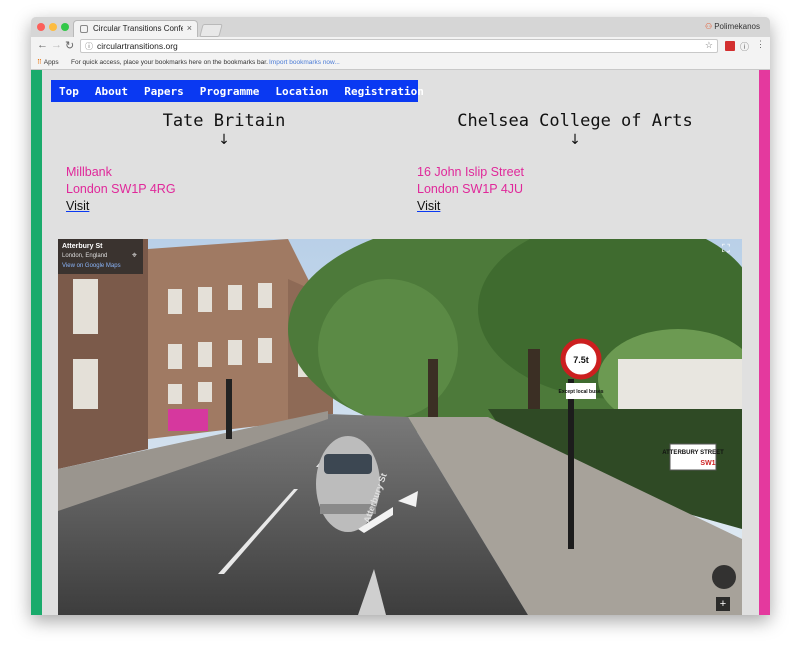 The width and height of the screenshot is (800, 658). Describe the element at coordinates (709, 45) in the screenshot. I see `bookmark-star-icon: ☆` at that location.